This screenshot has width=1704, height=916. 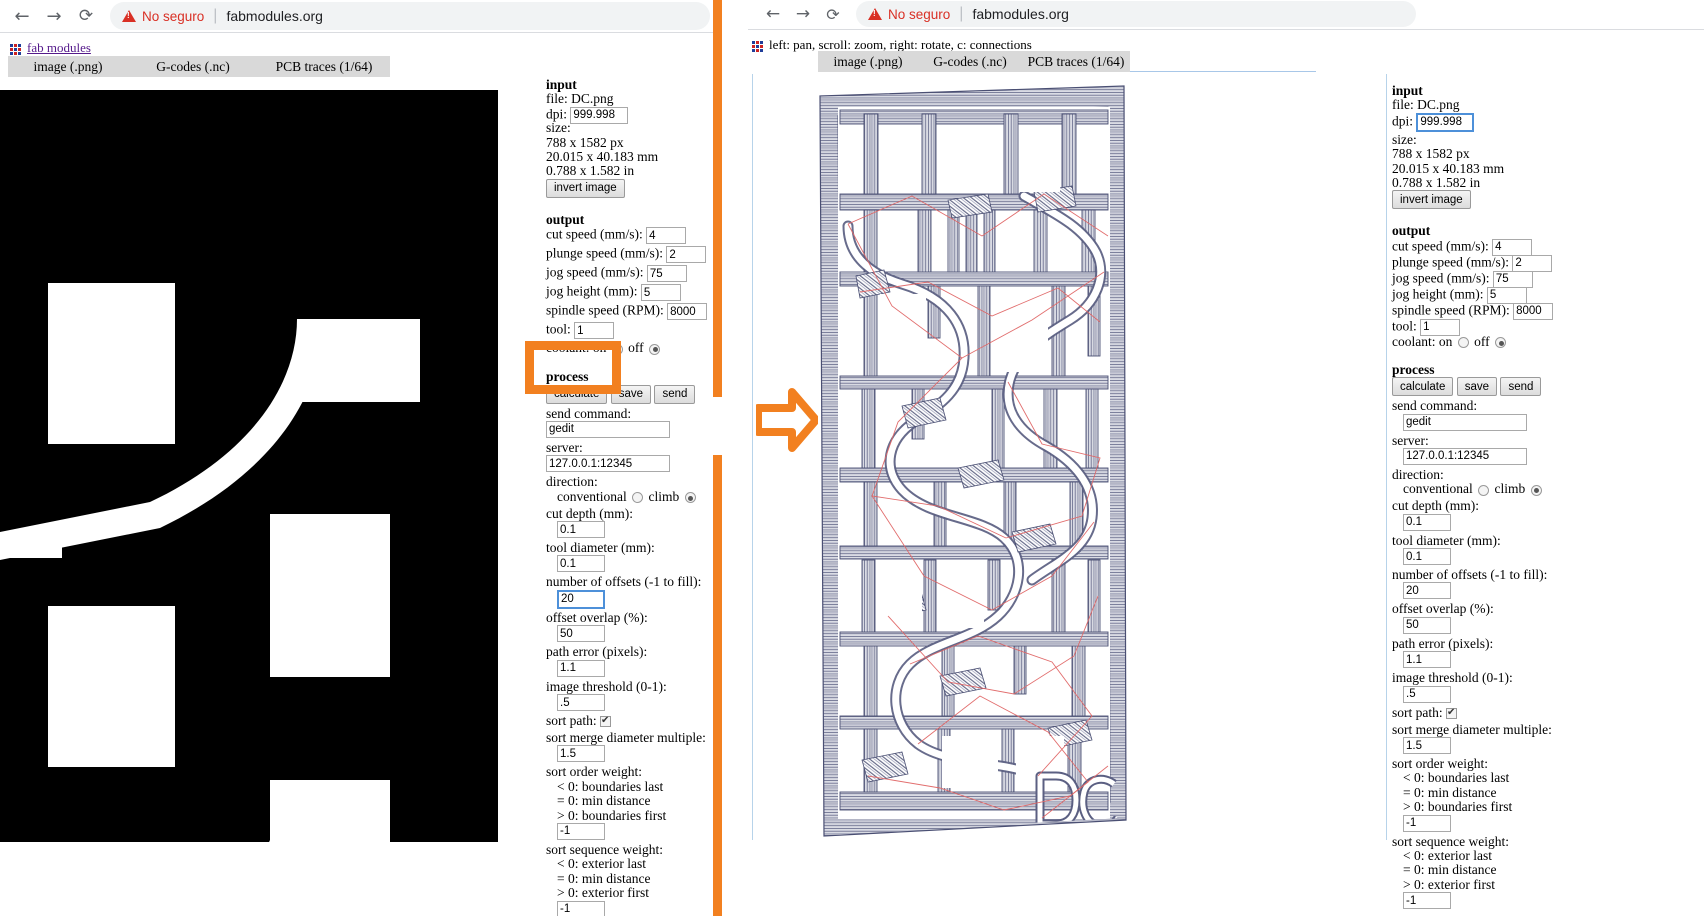 I want to click on sort-path-row: sort path:, so click(x=1482, y=714).